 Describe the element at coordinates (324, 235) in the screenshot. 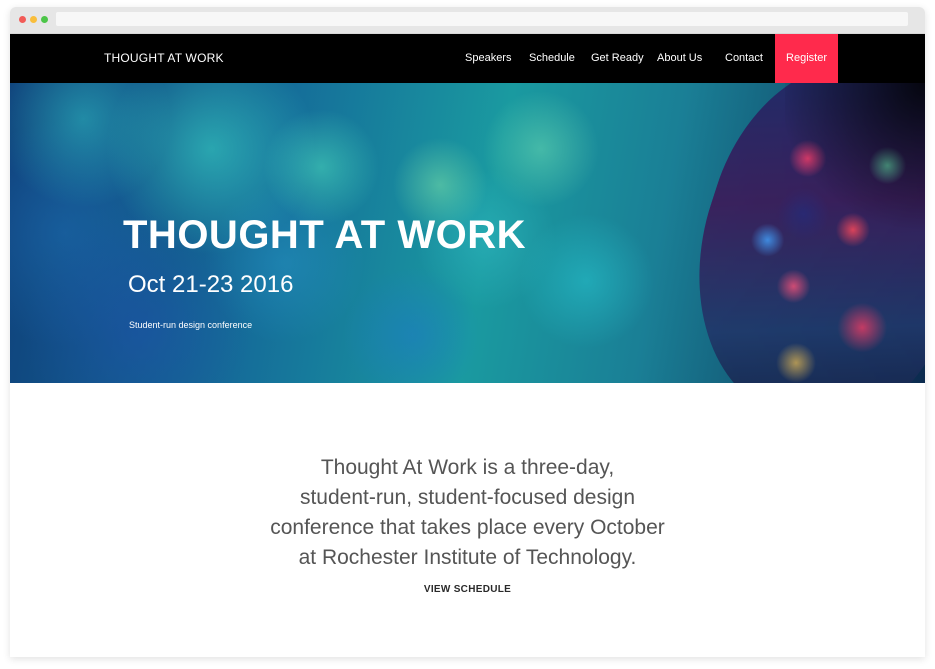

I see `hero-title: THOUGHT AT WORK` at that location.